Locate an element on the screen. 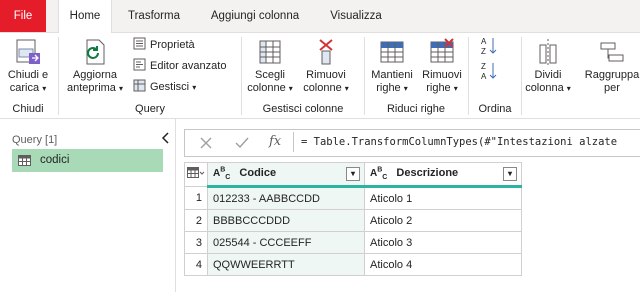 This screenshot has height=292, width=640. close-and-load-button: Chiudi e carica ▾ is located at coordinates (28, 66).